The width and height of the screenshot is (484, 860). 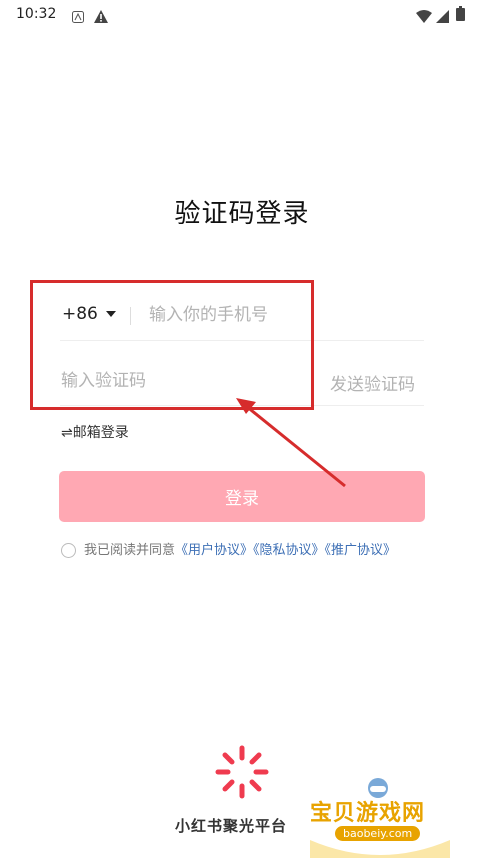 I want to click on login-button: 登录, so click(x=242, y=496).